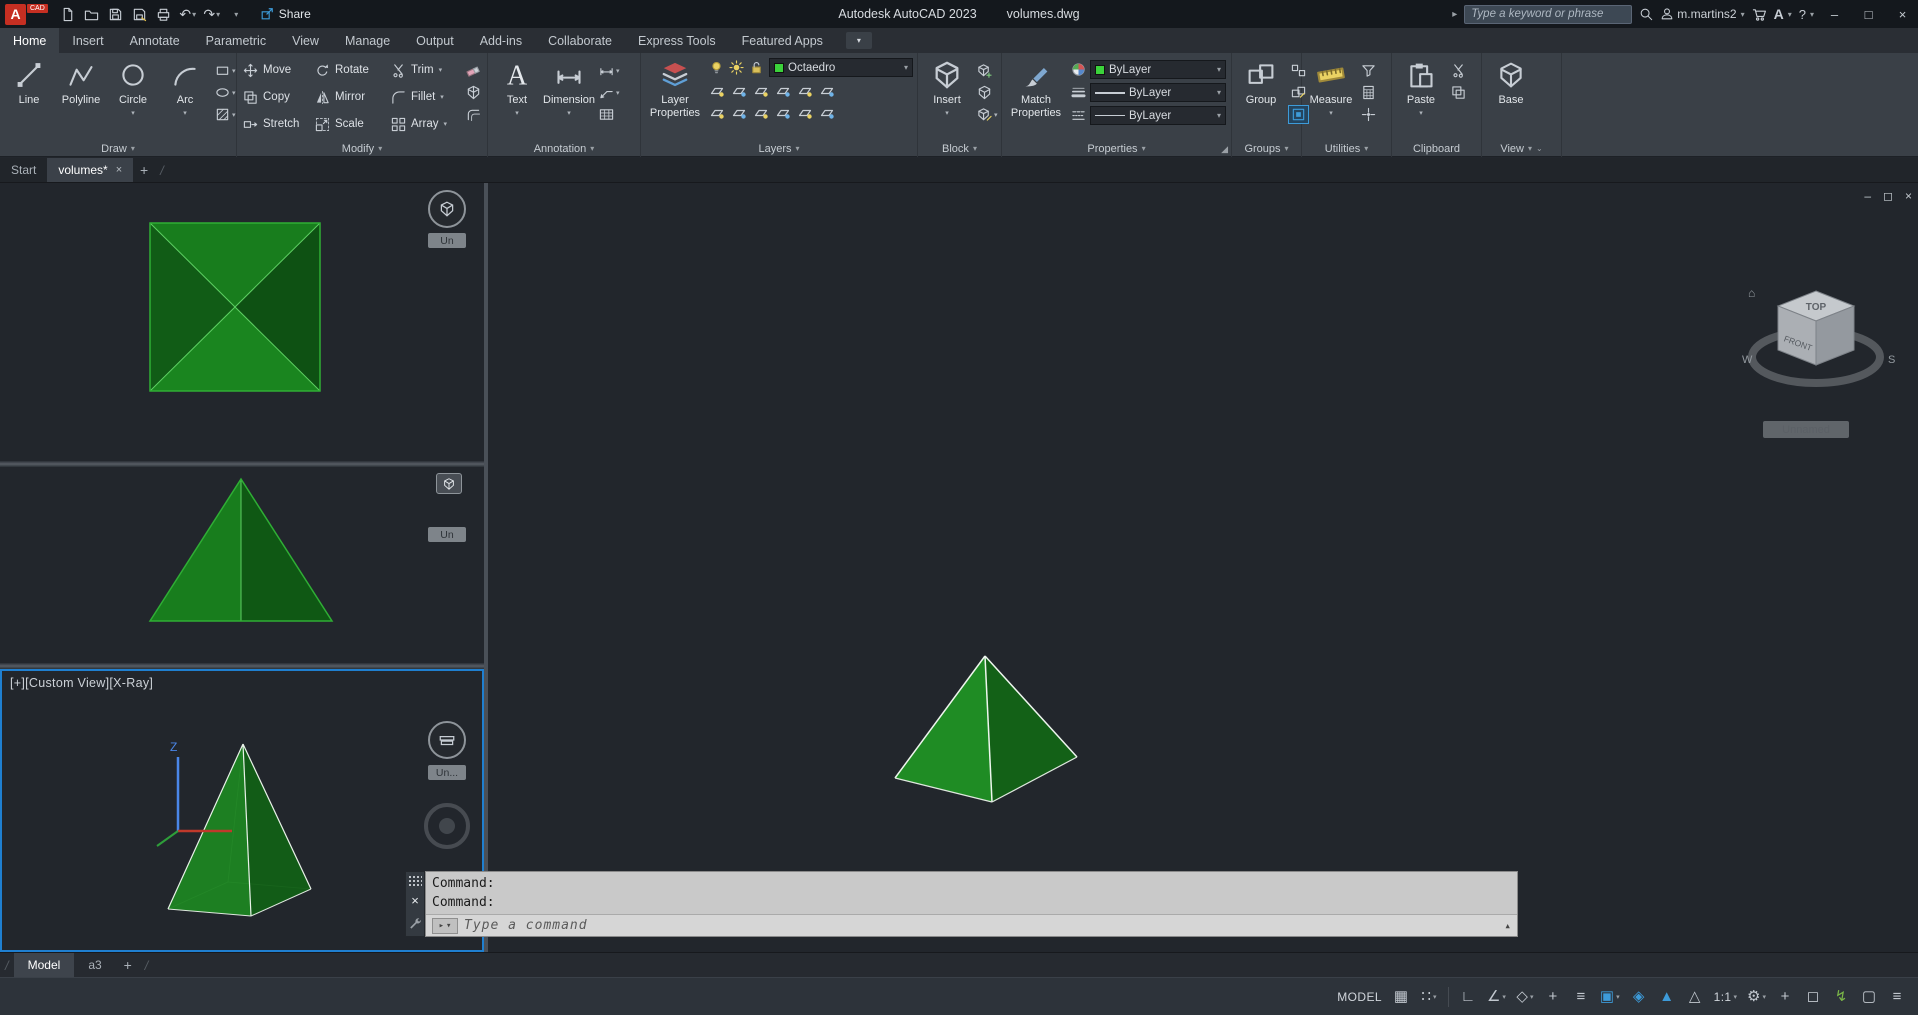 This screenshot has width=1918, height=1015. Describe the element at coordinates (1368, 92) in the screenshot. I see `quick-calc-icon` at that location.